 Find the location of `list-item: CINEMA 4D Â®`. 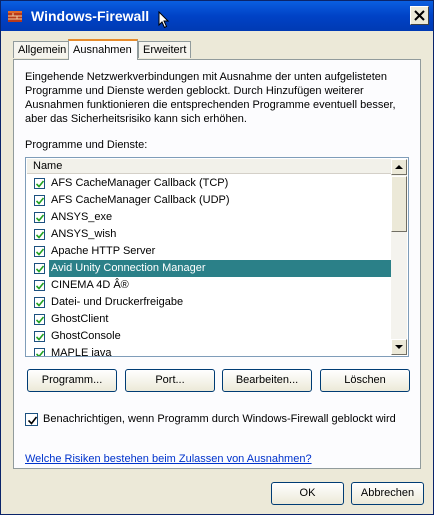

list-item: CINEMA 4D Â® is located at coordinates (210, 285).